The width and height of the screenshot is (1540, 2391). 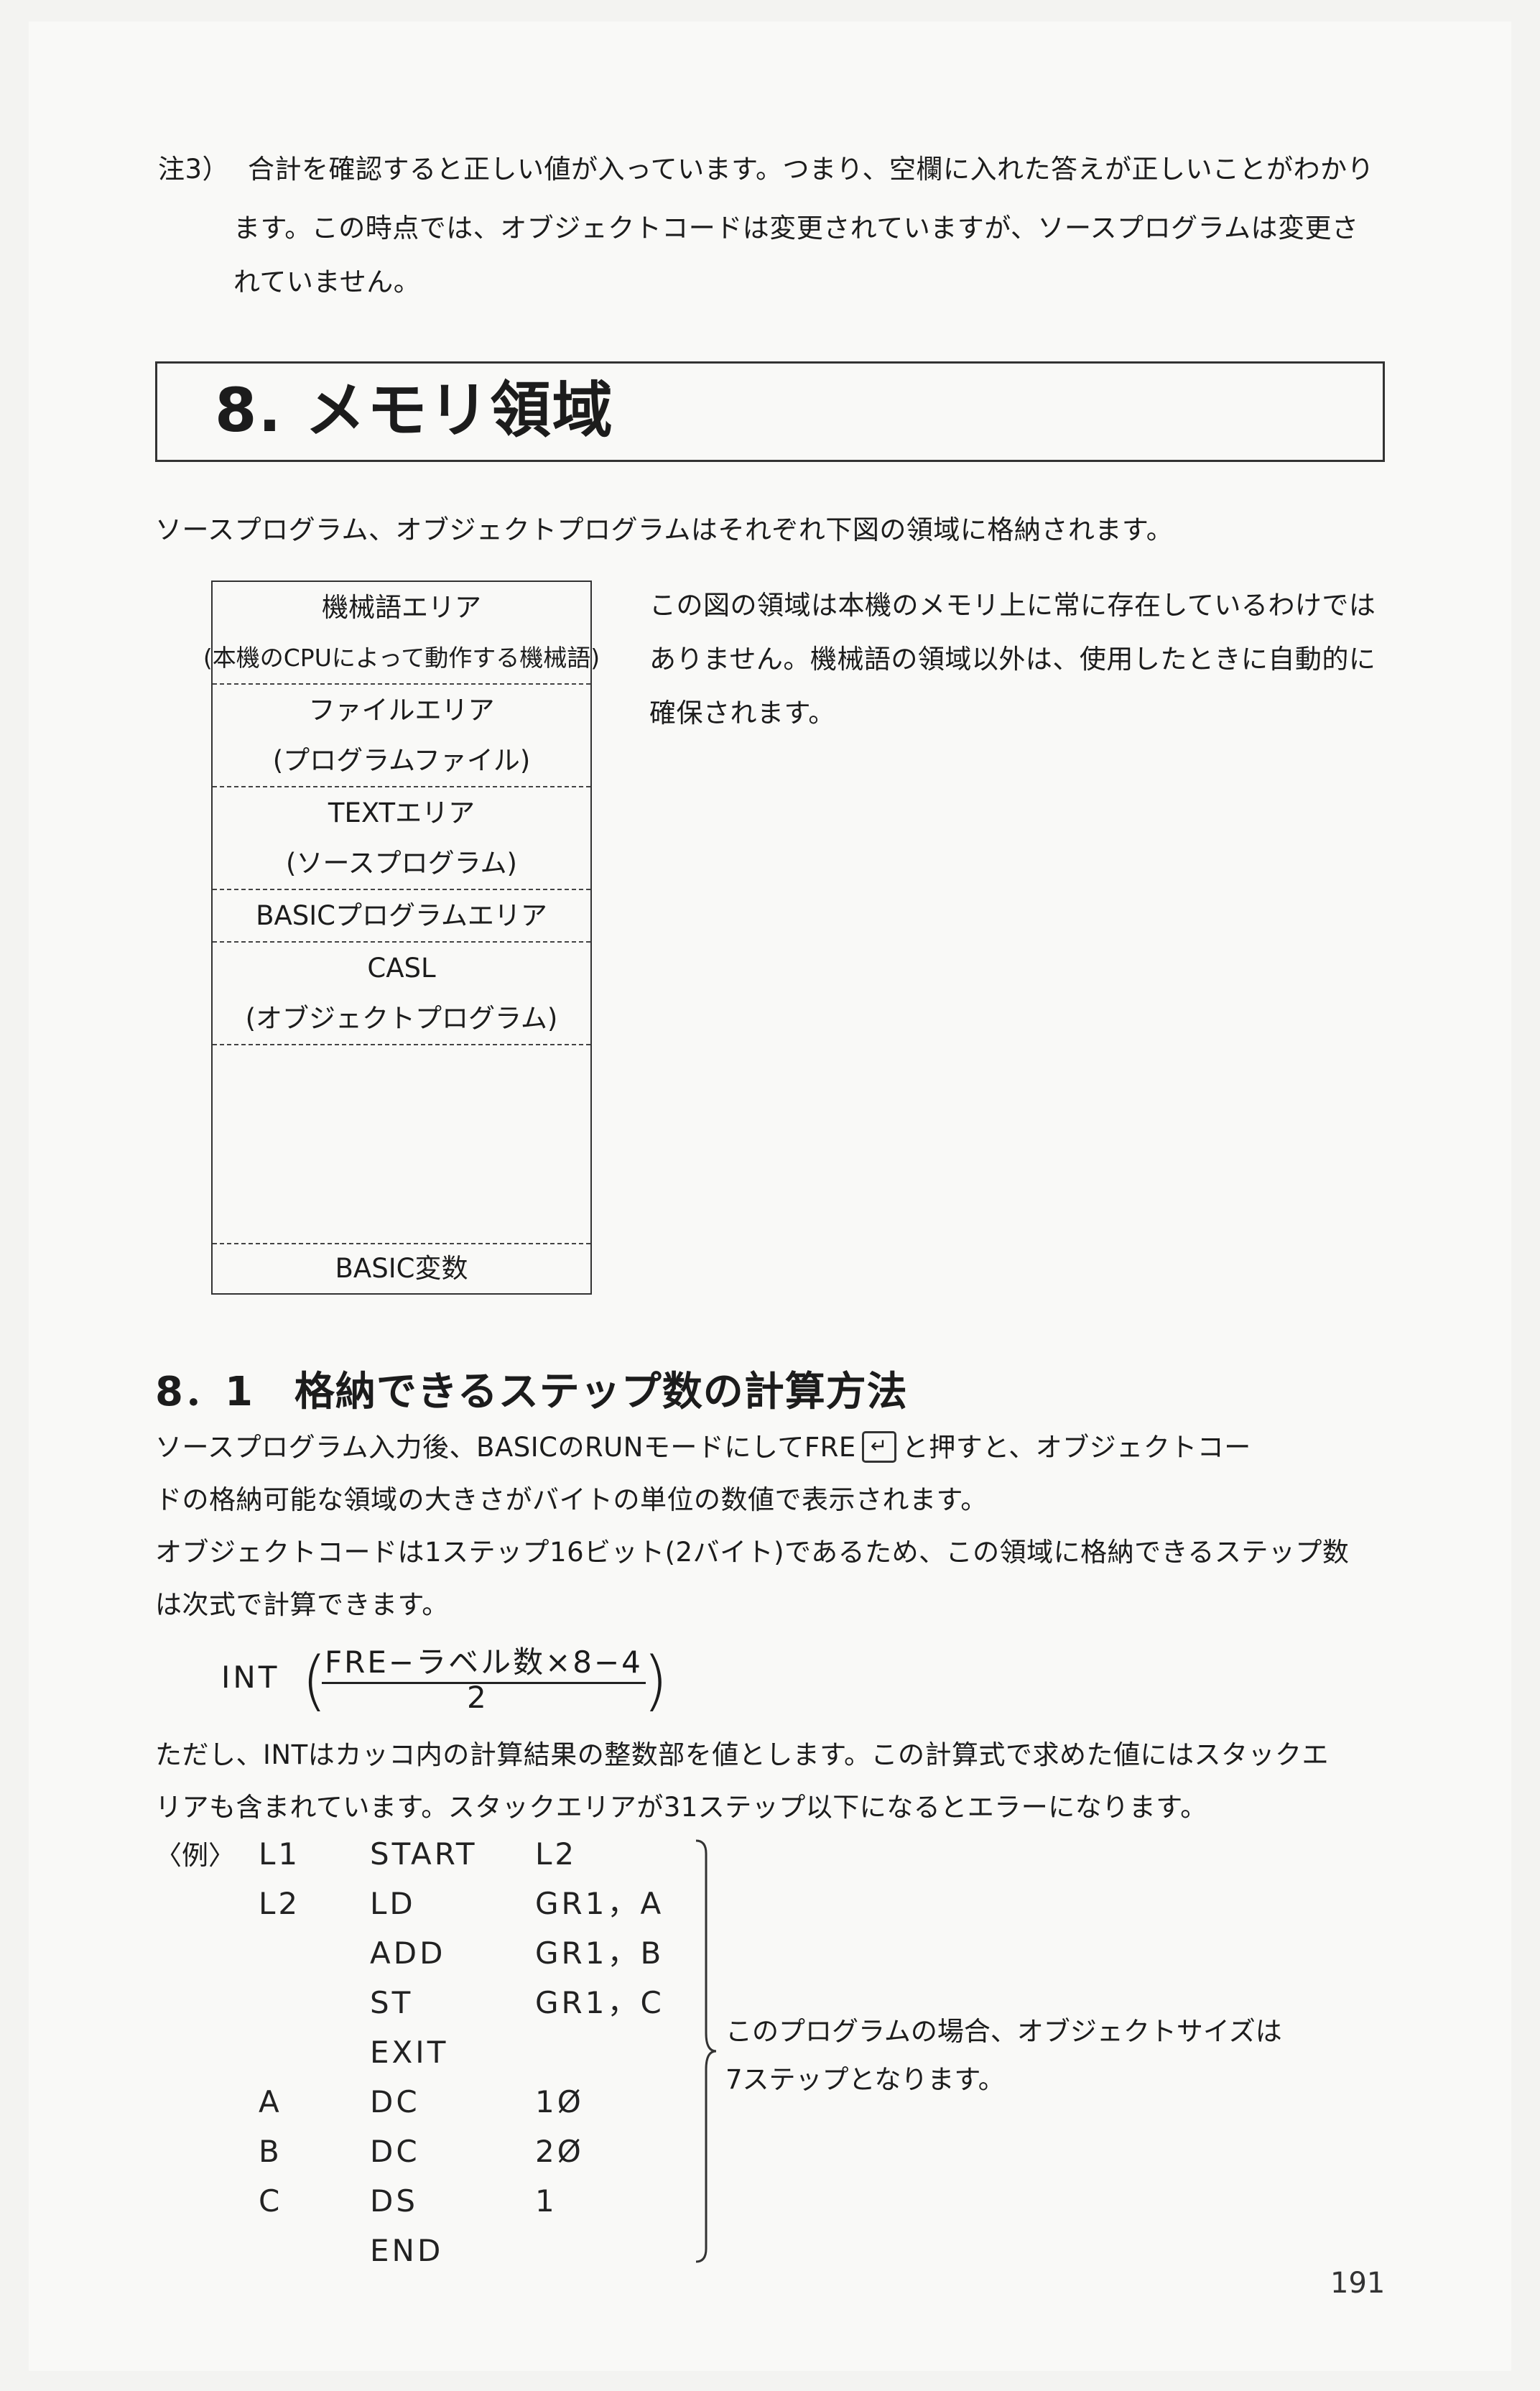 What do you see at coordinates (409, 2052) in the screenshot?
I see `code-opcode: EXIT` at bounding box center [409, 2052].